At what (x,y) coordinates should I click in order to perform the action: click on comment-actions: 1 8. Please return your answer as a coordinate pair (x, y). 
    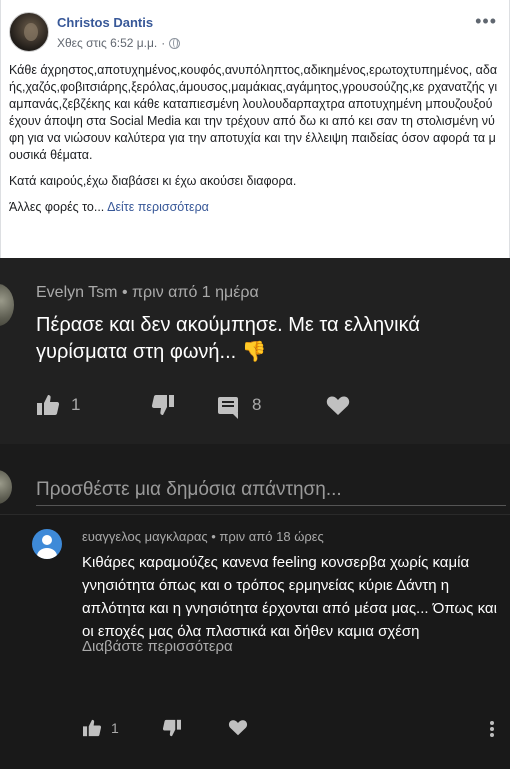
    Looking at the image, I should click on (193, 406).